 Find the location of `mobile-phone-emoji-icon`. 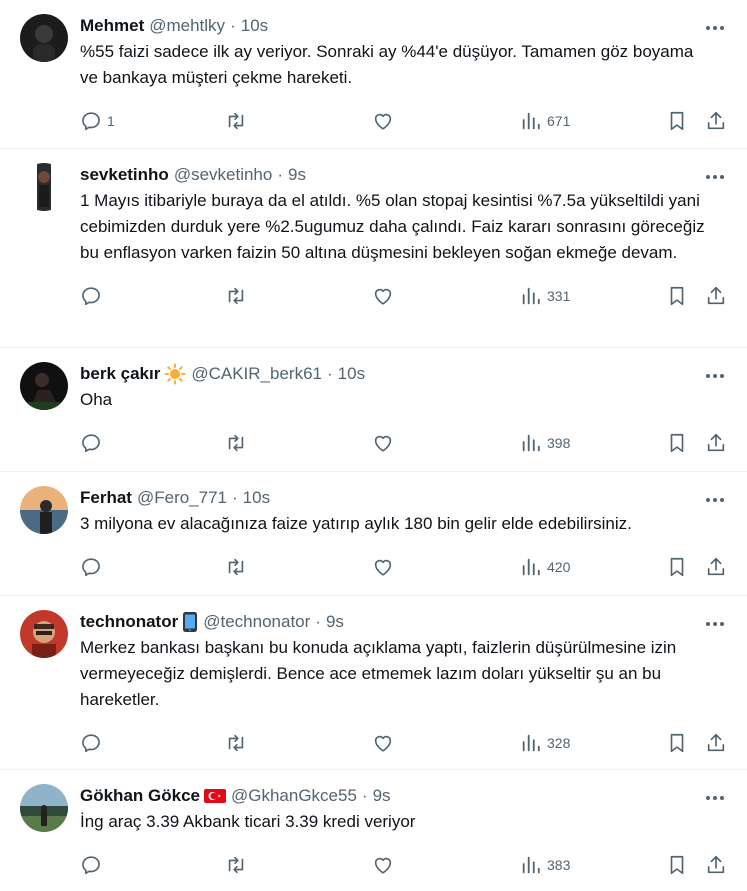

mobile-phone-emoji-icon is located at coordinates (190, 622).